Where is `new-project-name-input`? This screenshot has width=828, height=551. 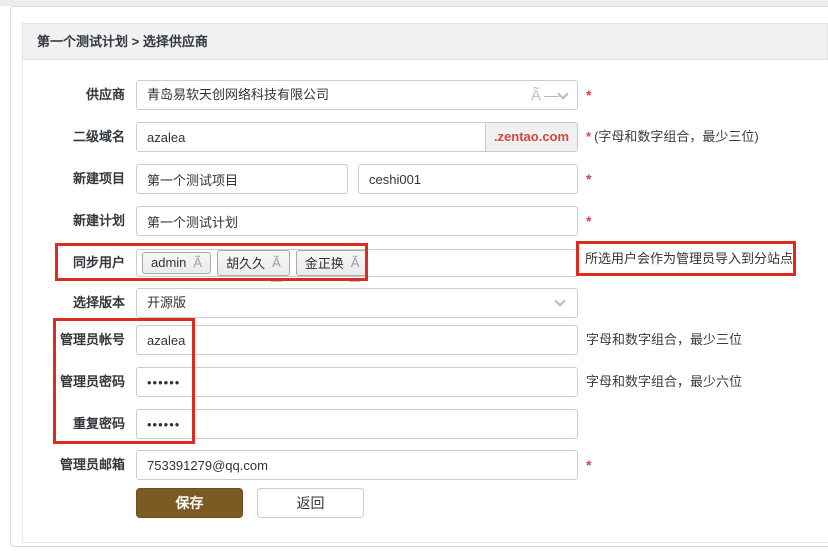 new-project-name-input is located at coordinates (242, 179).